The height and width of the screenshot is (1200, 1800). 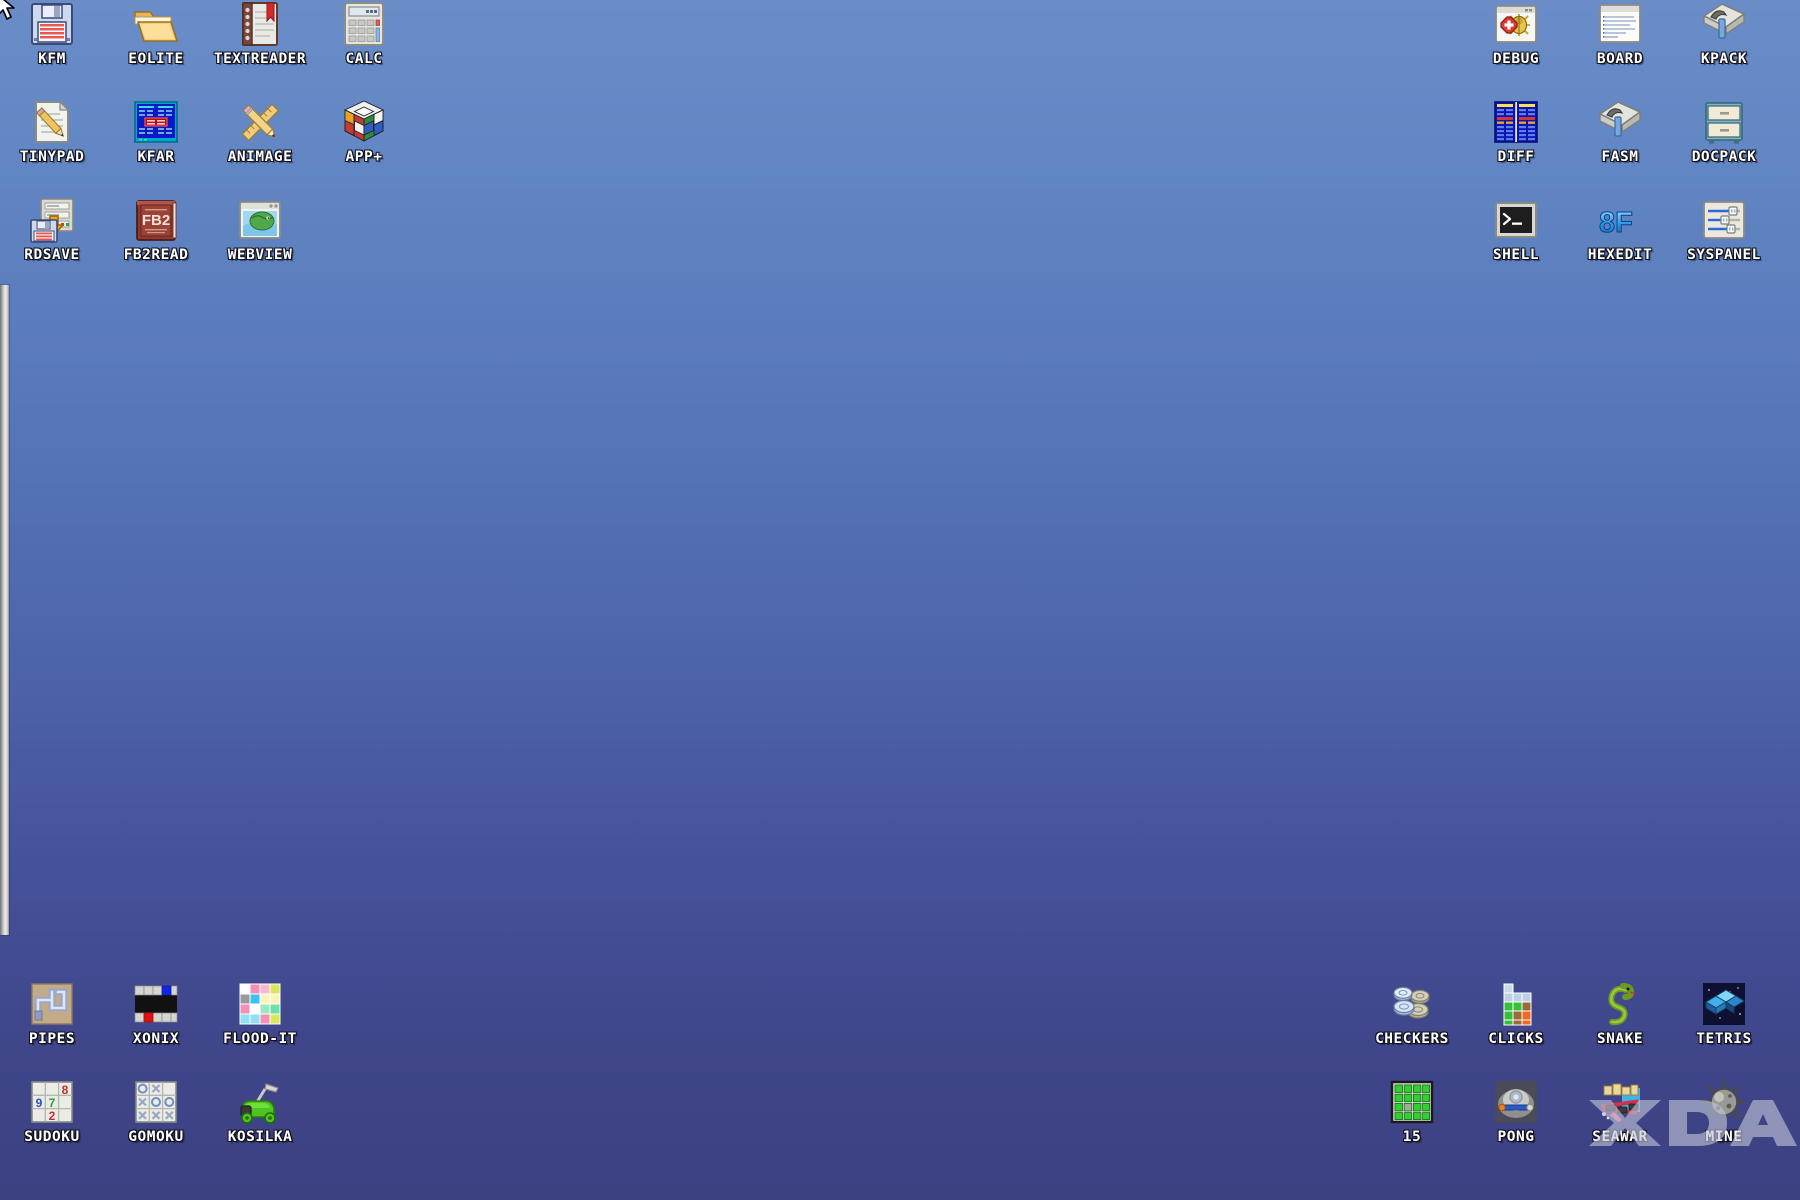 What do you see at coordinates (1620, 1004) in the screenshot?
I see `snake-icon` at bounding box center [1620, 1004].